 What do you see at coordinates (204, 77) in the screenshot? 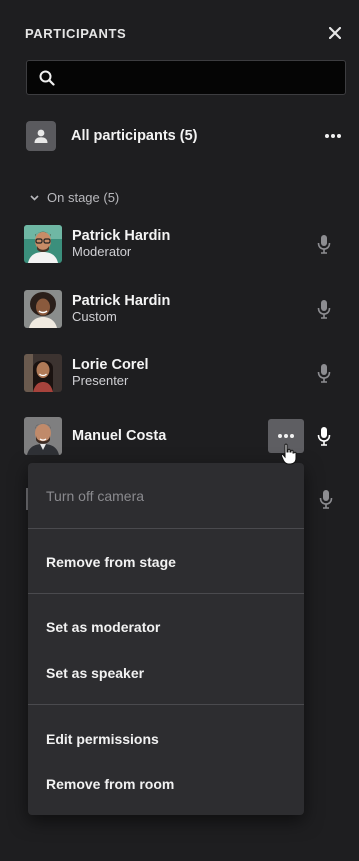
I see `search-input` at bounding box center [204, 77].